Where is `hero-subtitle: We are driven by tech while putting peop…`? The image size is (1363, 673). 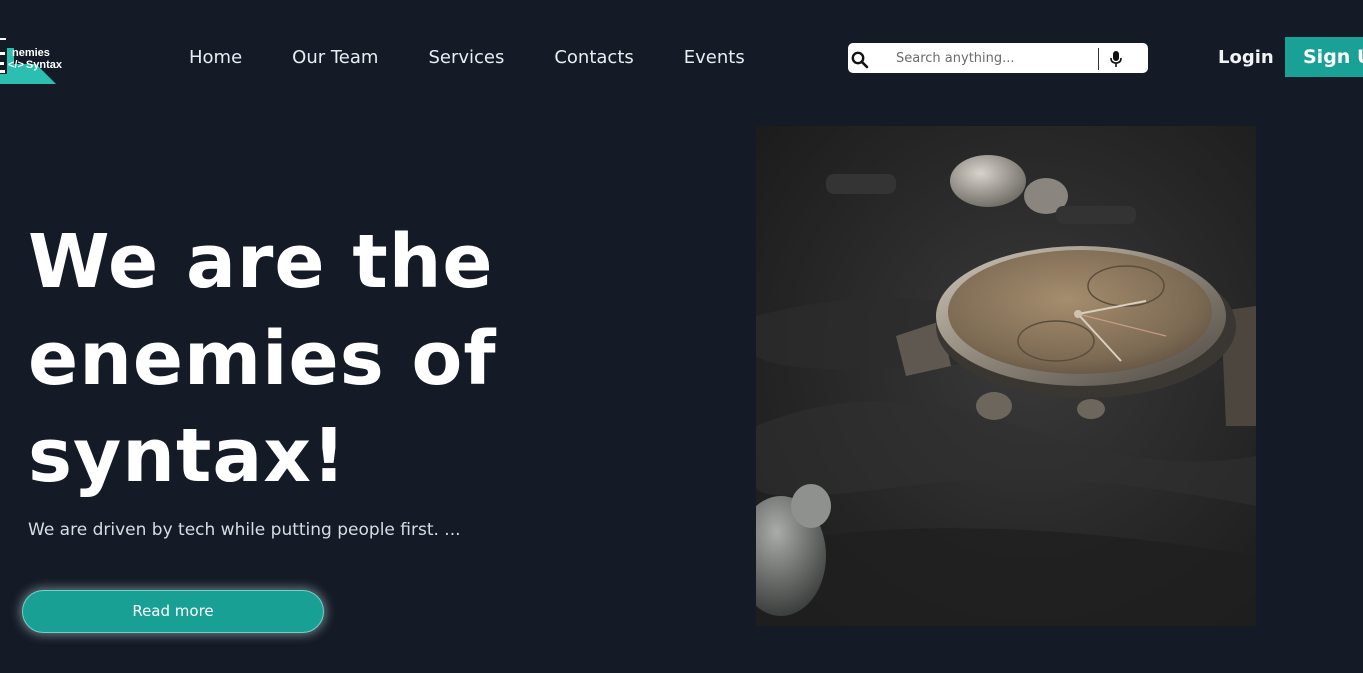
hero-subtitle: We are driven by tech while putting peop… is located at coordinates (244, 530).